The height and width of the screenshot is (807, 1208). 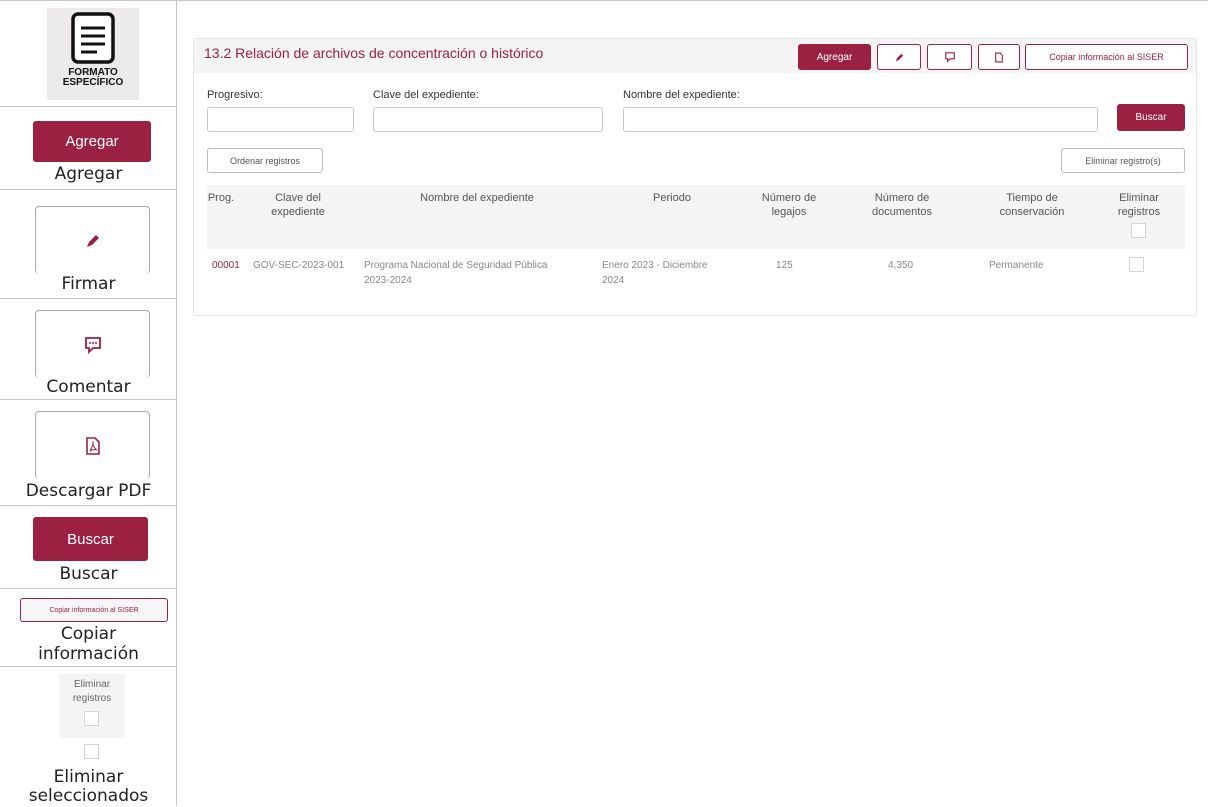 I want to click on col-periodo: Periodo, so click(x=672, y=198).